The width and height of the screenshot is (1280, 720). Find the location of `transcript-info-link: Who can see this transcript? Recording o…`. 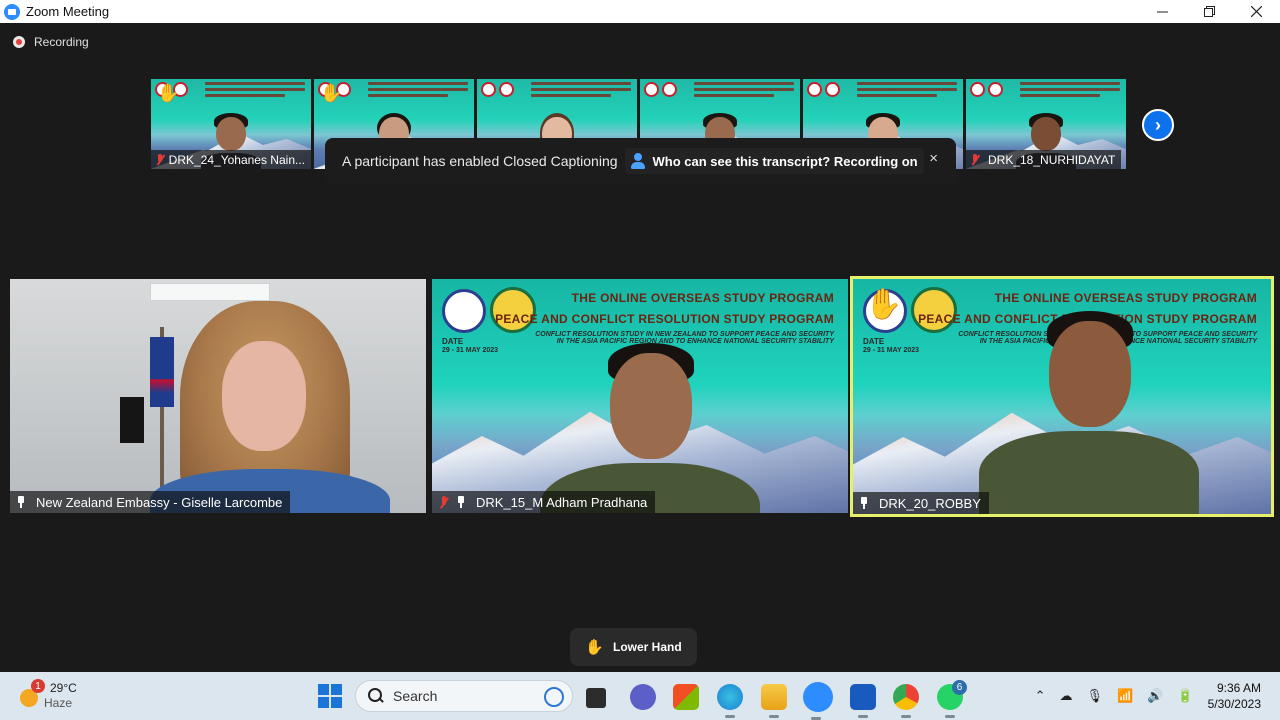

transcript-info-link: Who can see this transcript? Recording o… is located at coordinates (774, 161).